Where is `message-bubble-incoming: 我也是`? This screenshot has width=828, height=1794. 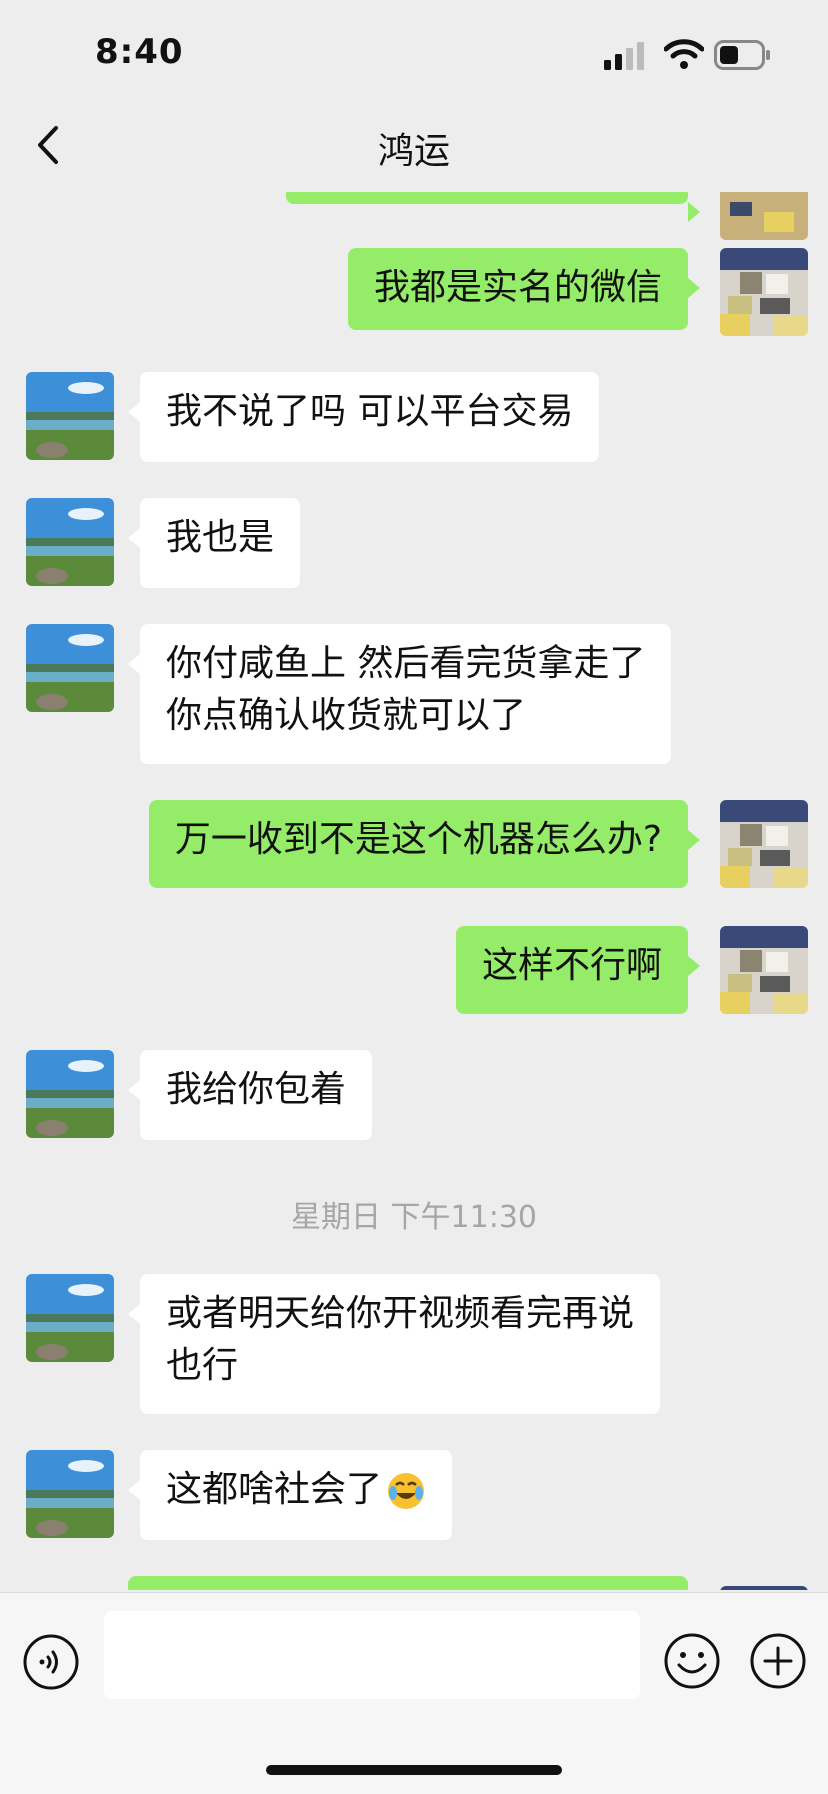
message-bubble-incoming: 我也是 is located at coordinates (214, 543).